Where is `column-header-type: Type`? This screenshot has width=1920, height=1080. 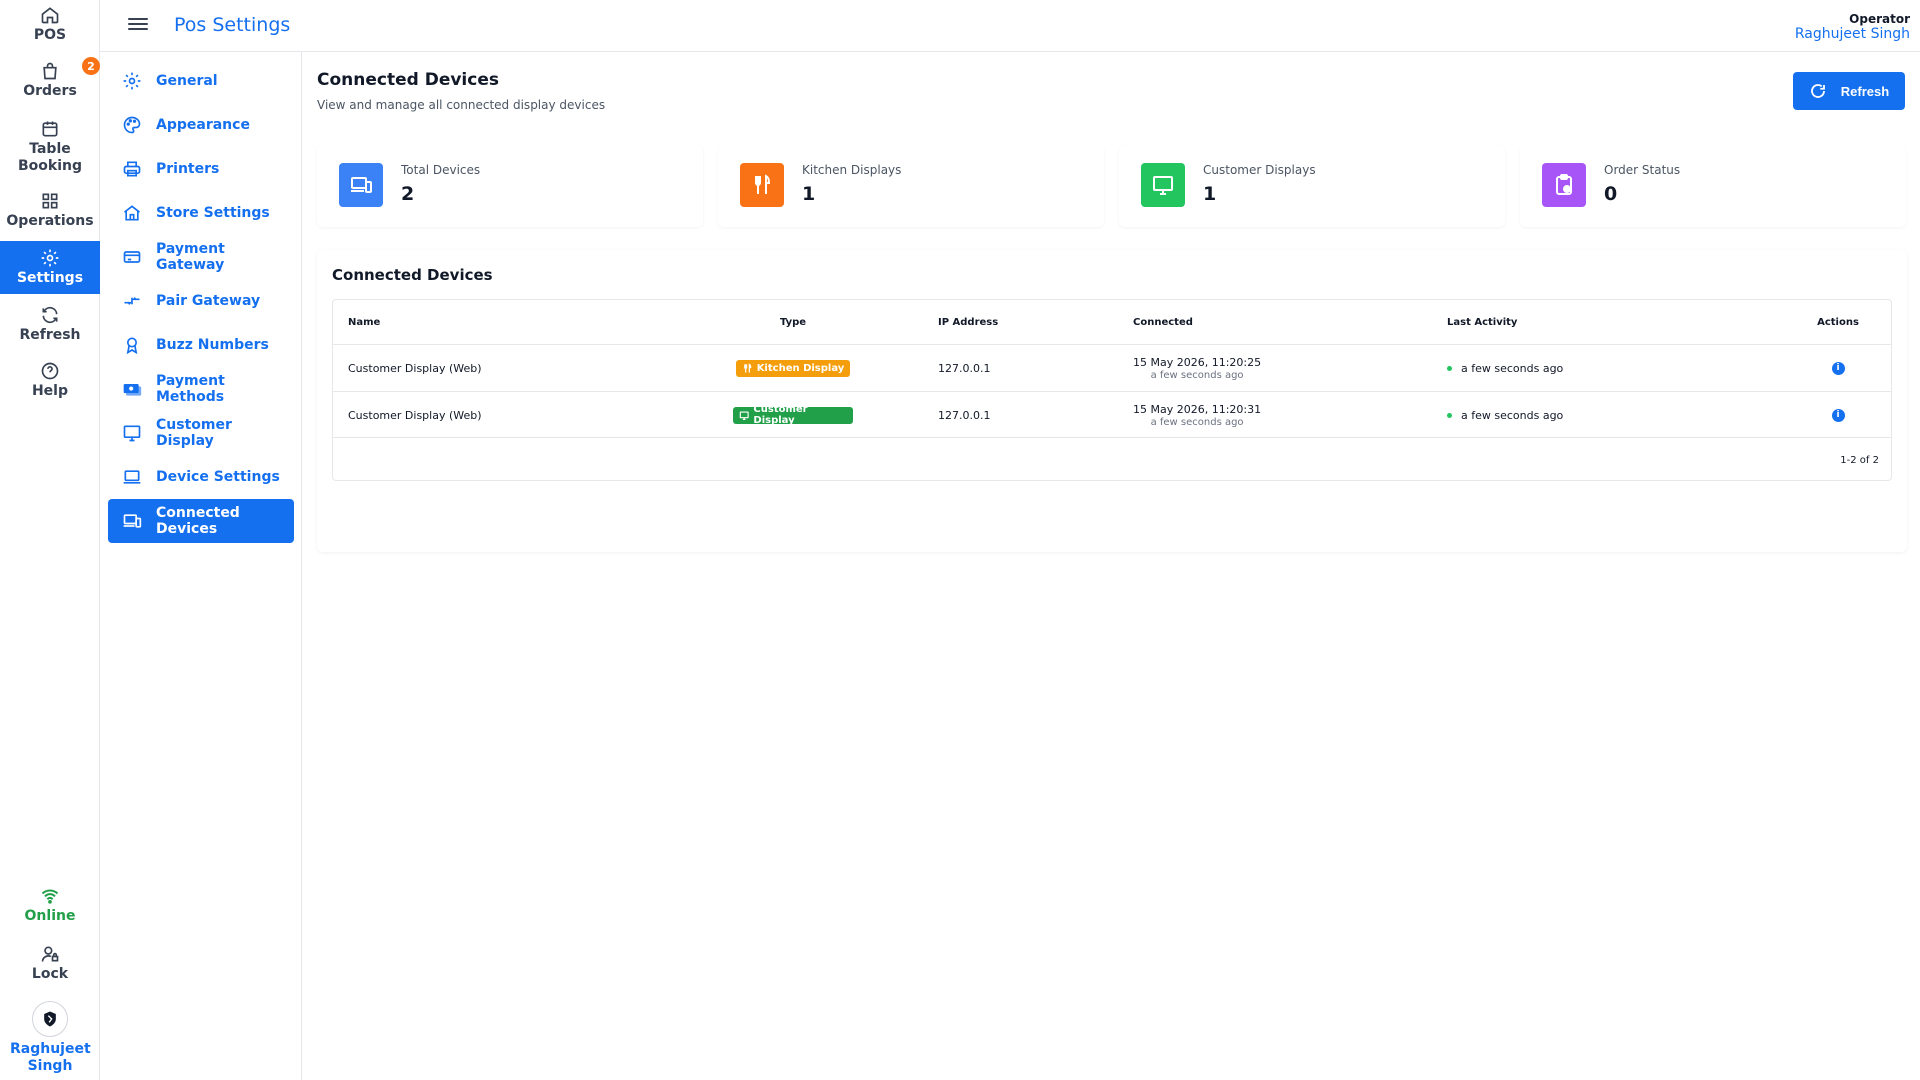 column-header-type: Type is located at coordinates (793, 322).